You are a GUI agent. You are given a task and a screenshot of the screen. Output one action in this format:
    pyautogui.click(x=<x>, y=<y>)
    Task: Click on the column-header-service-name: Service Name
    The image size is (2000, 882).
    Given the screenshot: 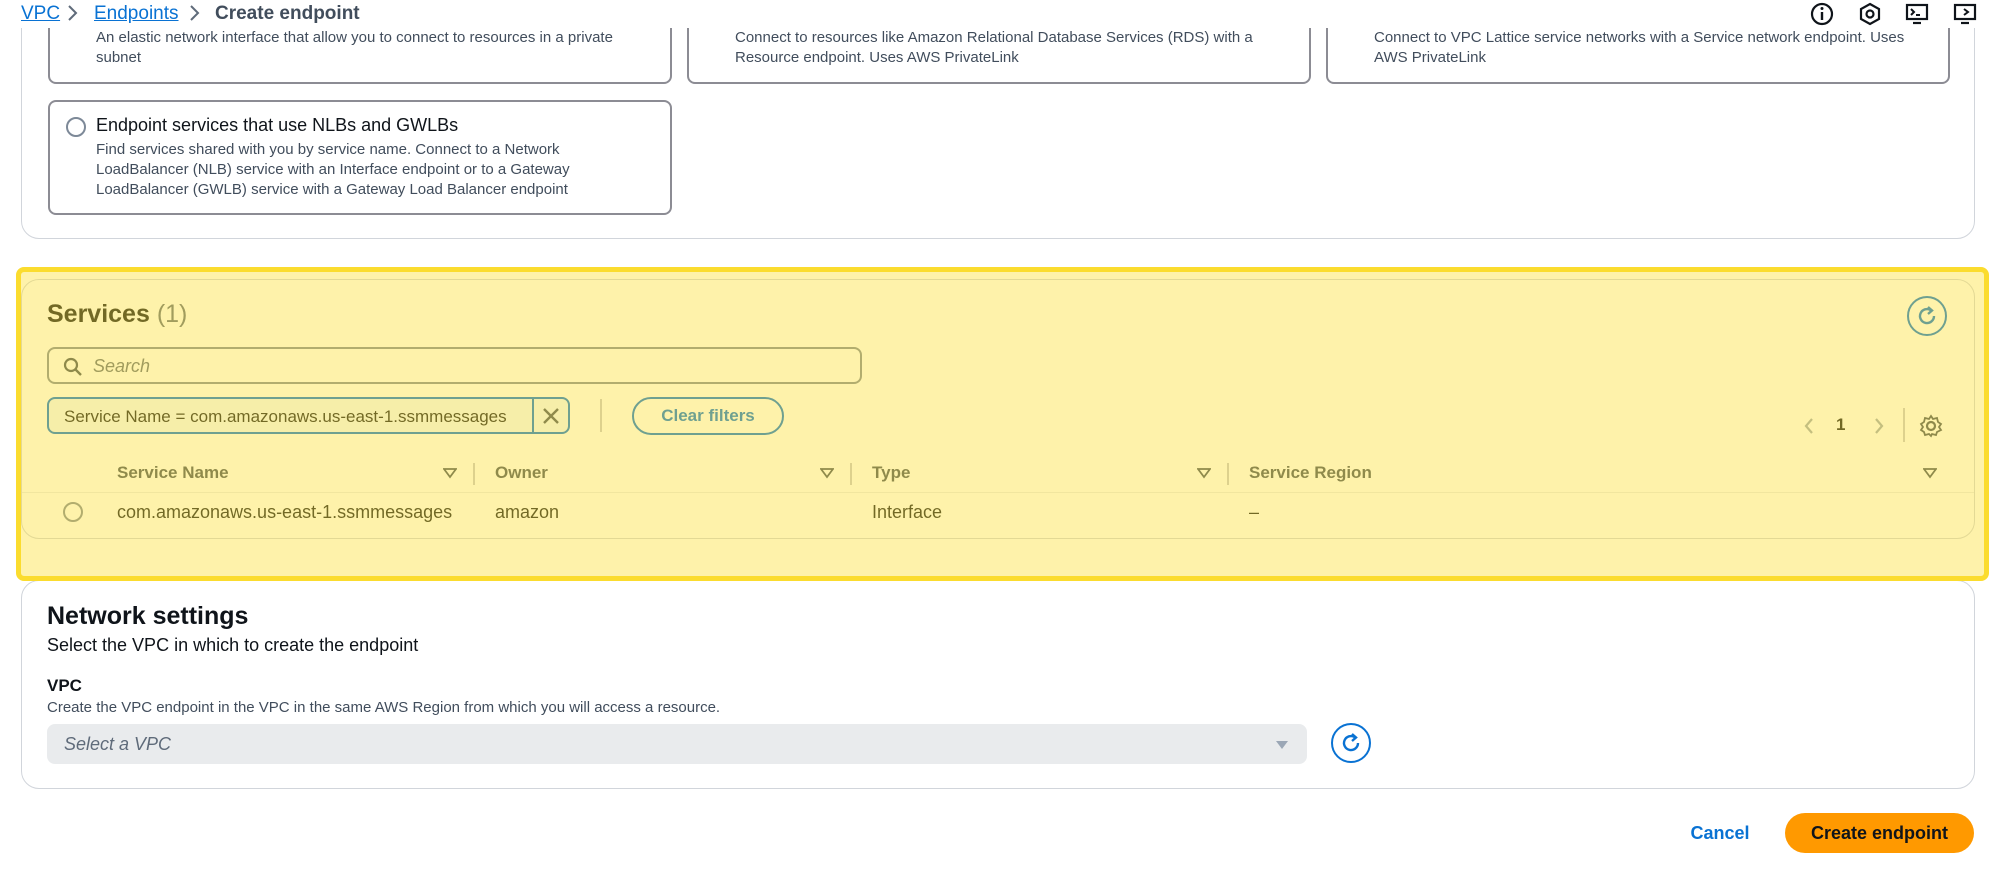 What is the action you would take?
    pyautogui.click(x=173, y=473)
    